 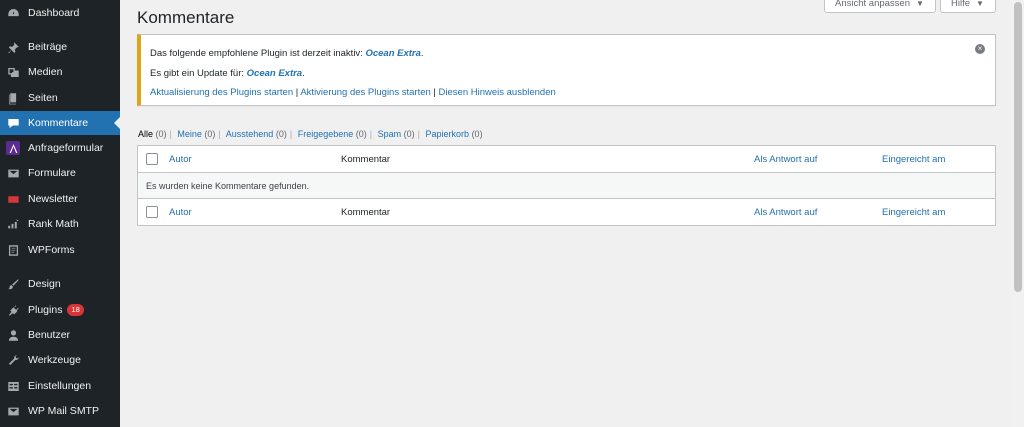 What do you see at coordinates (146, 134) in the screenshot?
I see `filter-label: Alle` at bounding box center [146, 134].